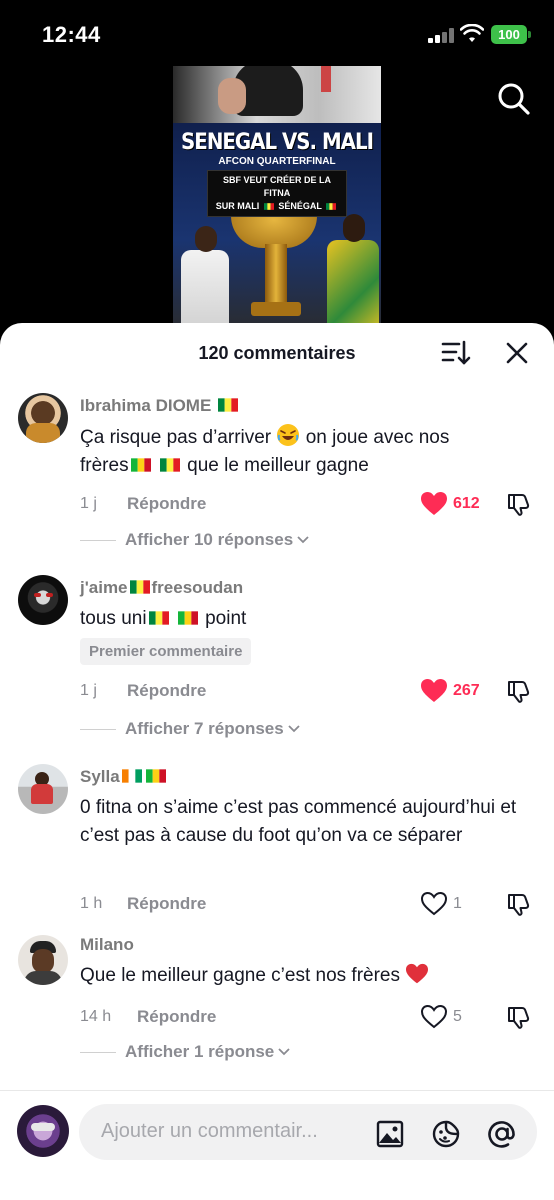 The image size is (554, 1200). What do you see at coordinates (472, 33) in the screenshot?
I see `wifi-icon` at bounding box center [472, 33].